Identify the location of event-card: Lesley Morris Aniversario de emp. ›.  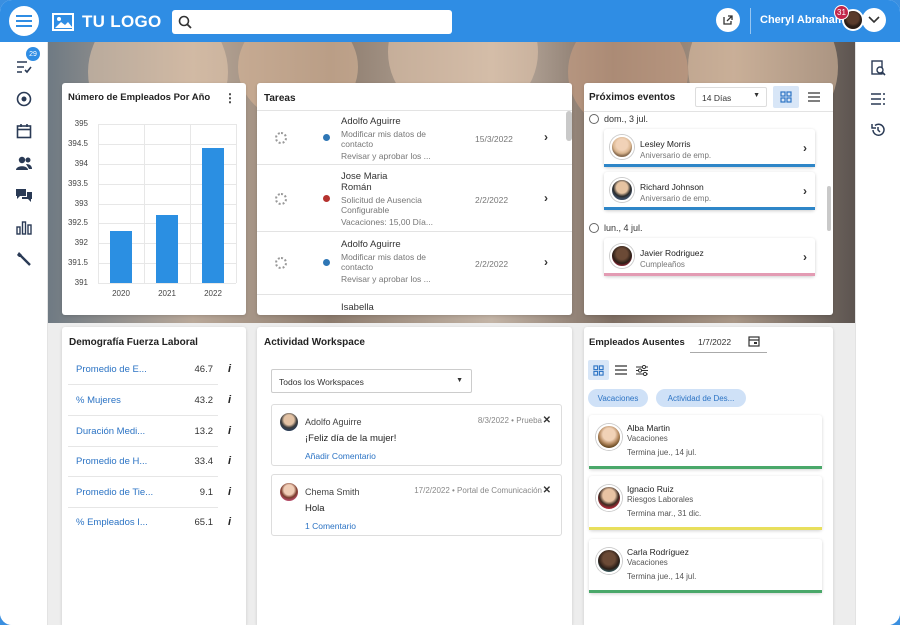
(709, 148).